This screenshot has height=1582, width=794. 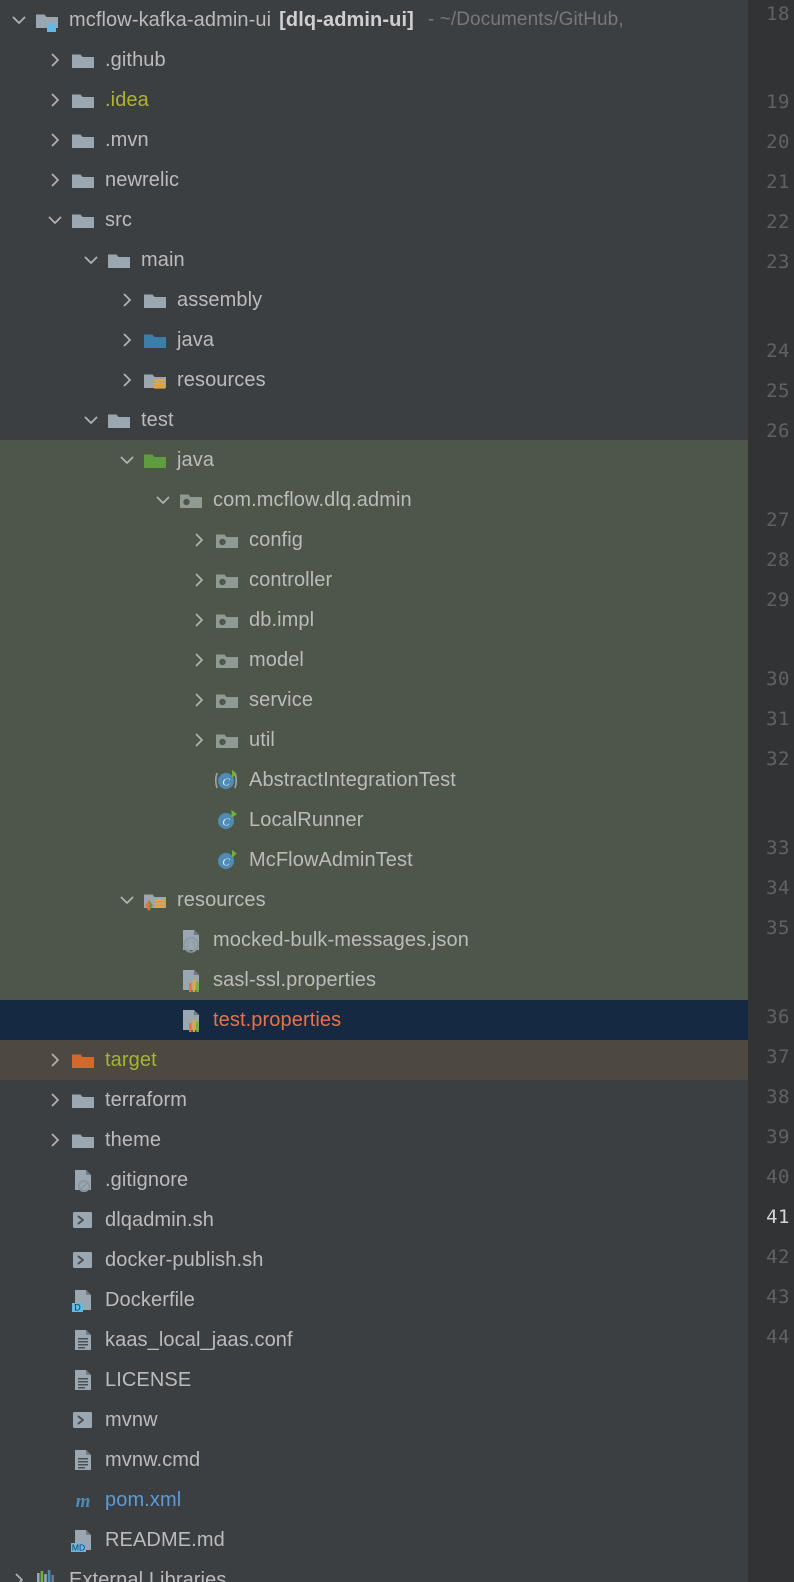 I want to click on tree-row-label: AbstractIntegrationTest, so click(x=352, y=780).